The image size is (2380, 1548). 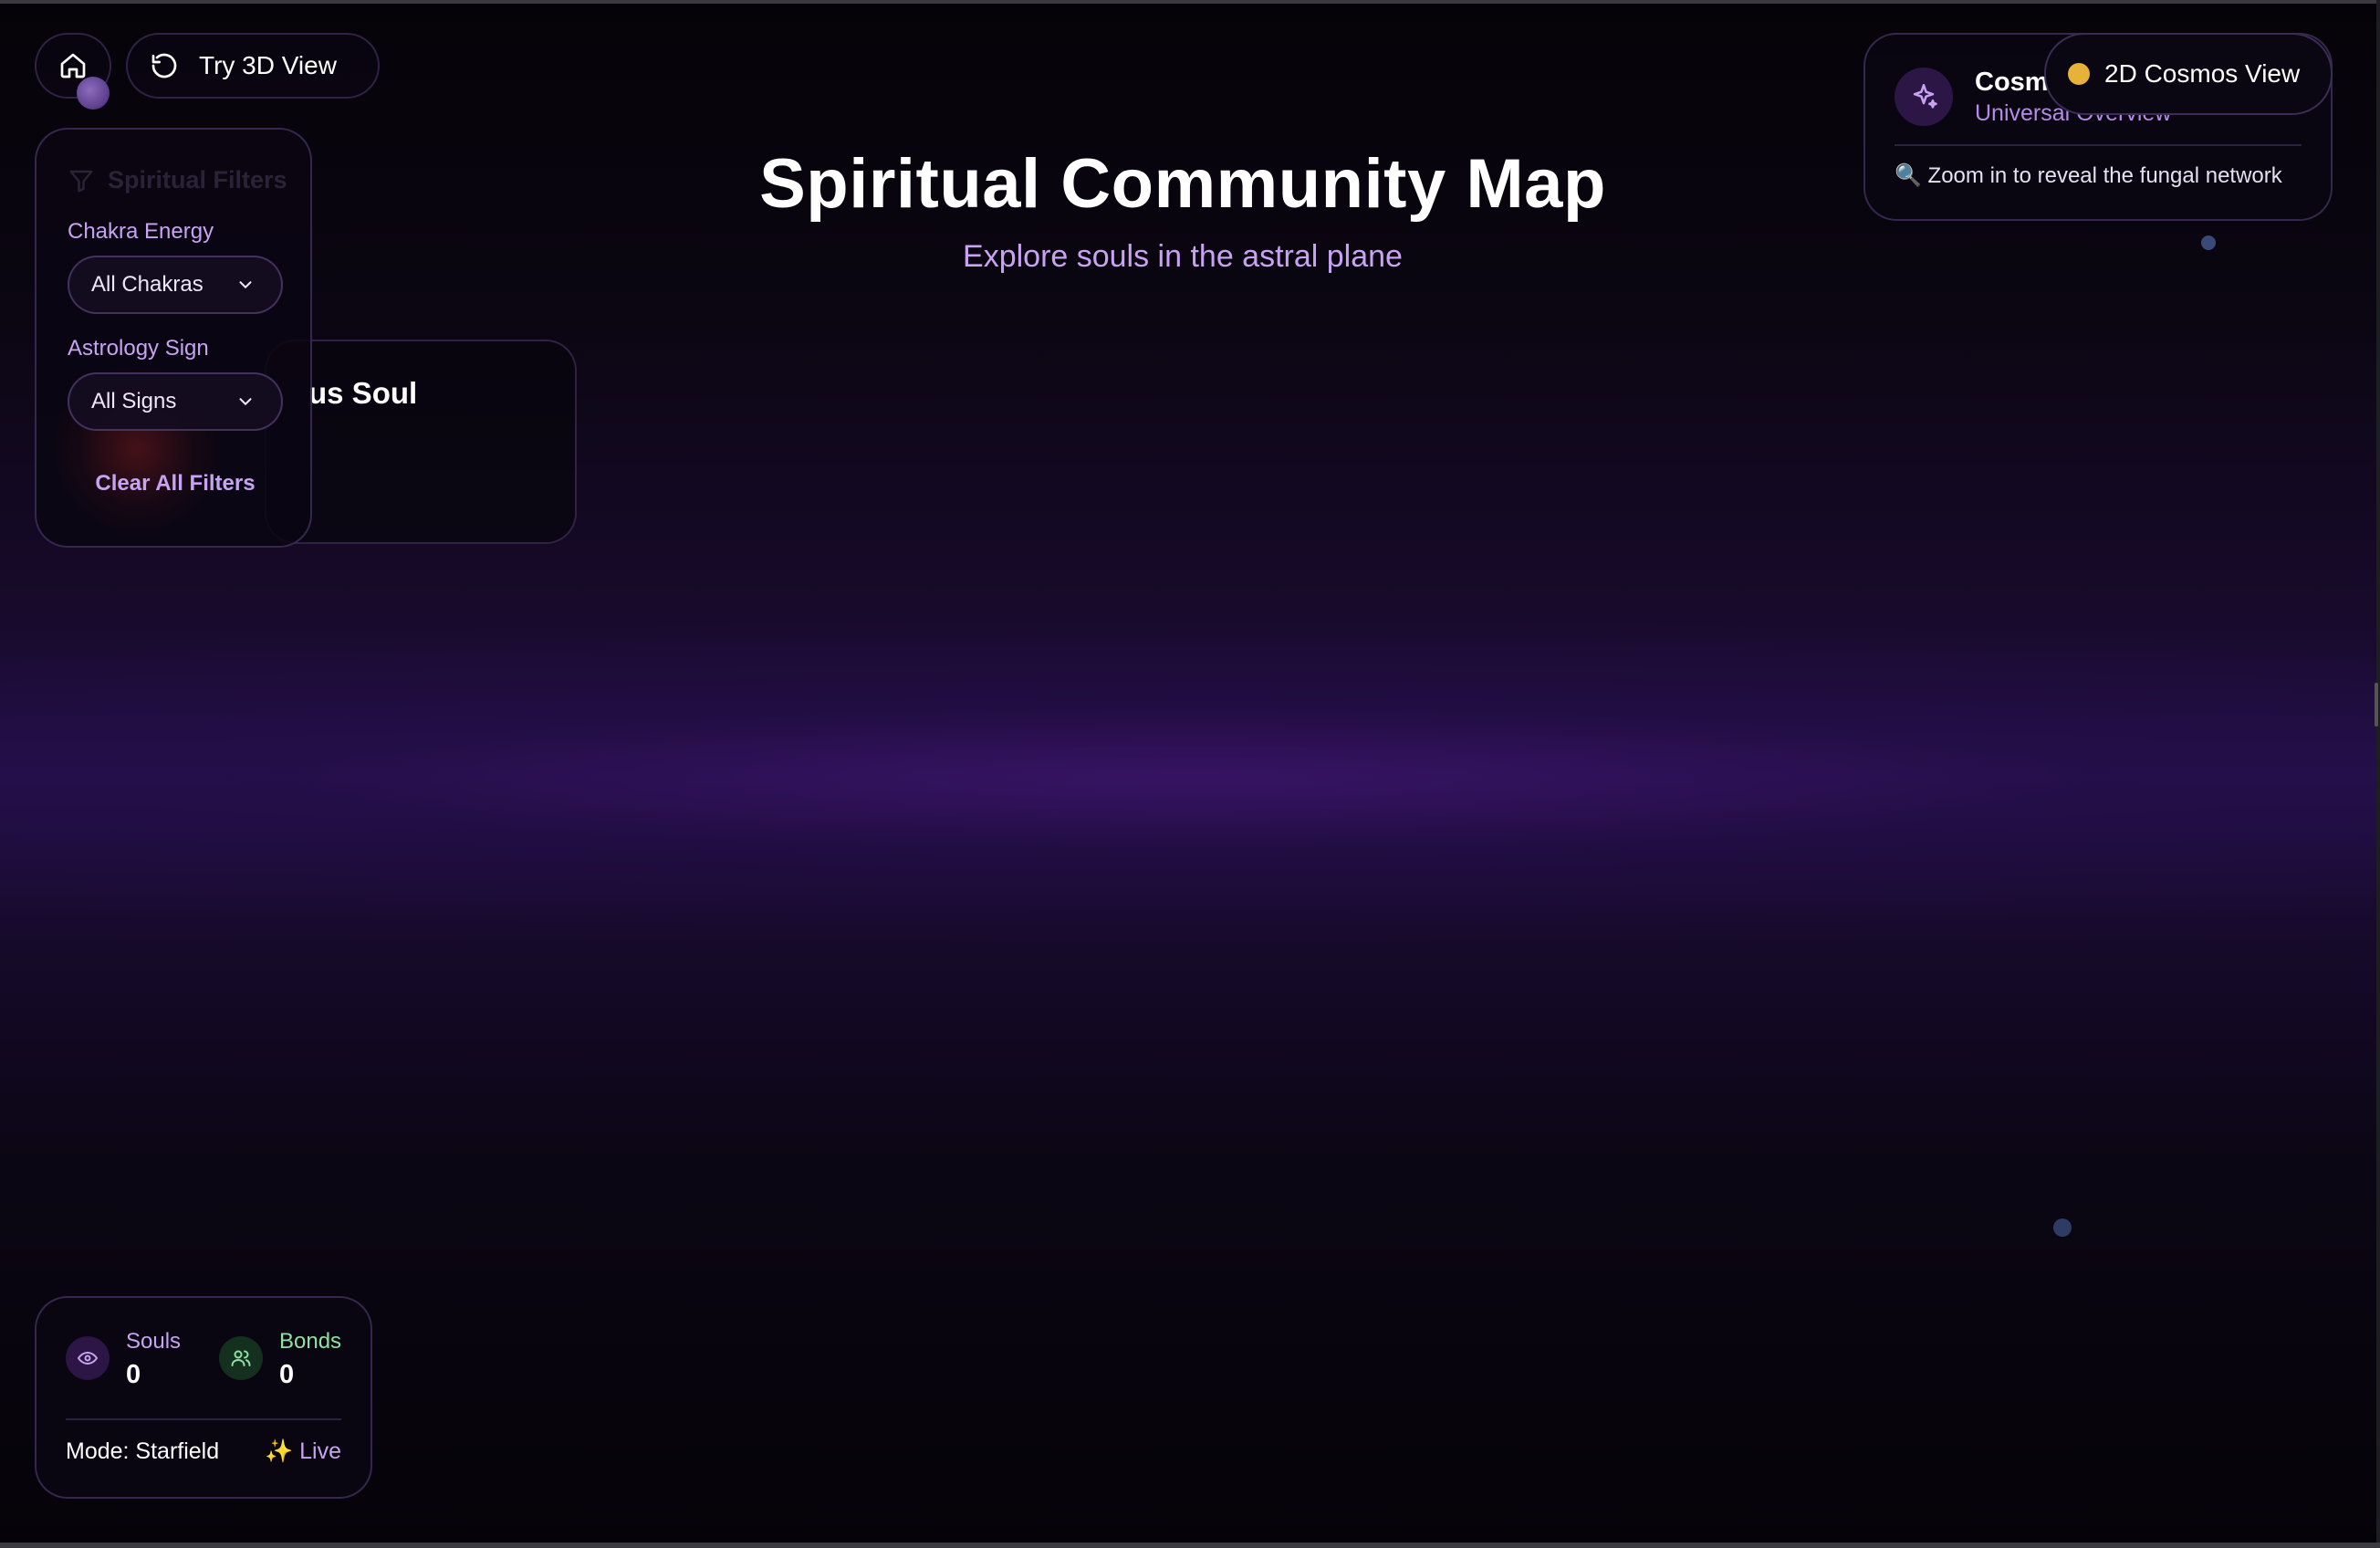 What do you see at coordinates (88, 1358) in the screenshot?
I see `eye-icon` at bounding box center [88, 1358].